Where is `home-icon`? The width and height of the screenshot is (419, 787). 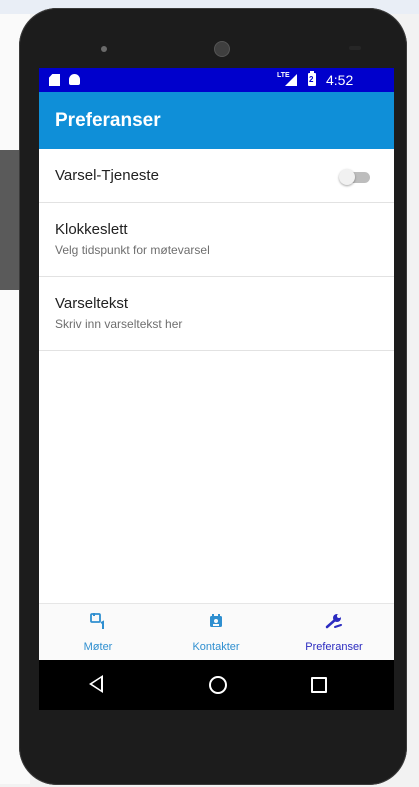 home-icon is located at coordinates (218, 685).